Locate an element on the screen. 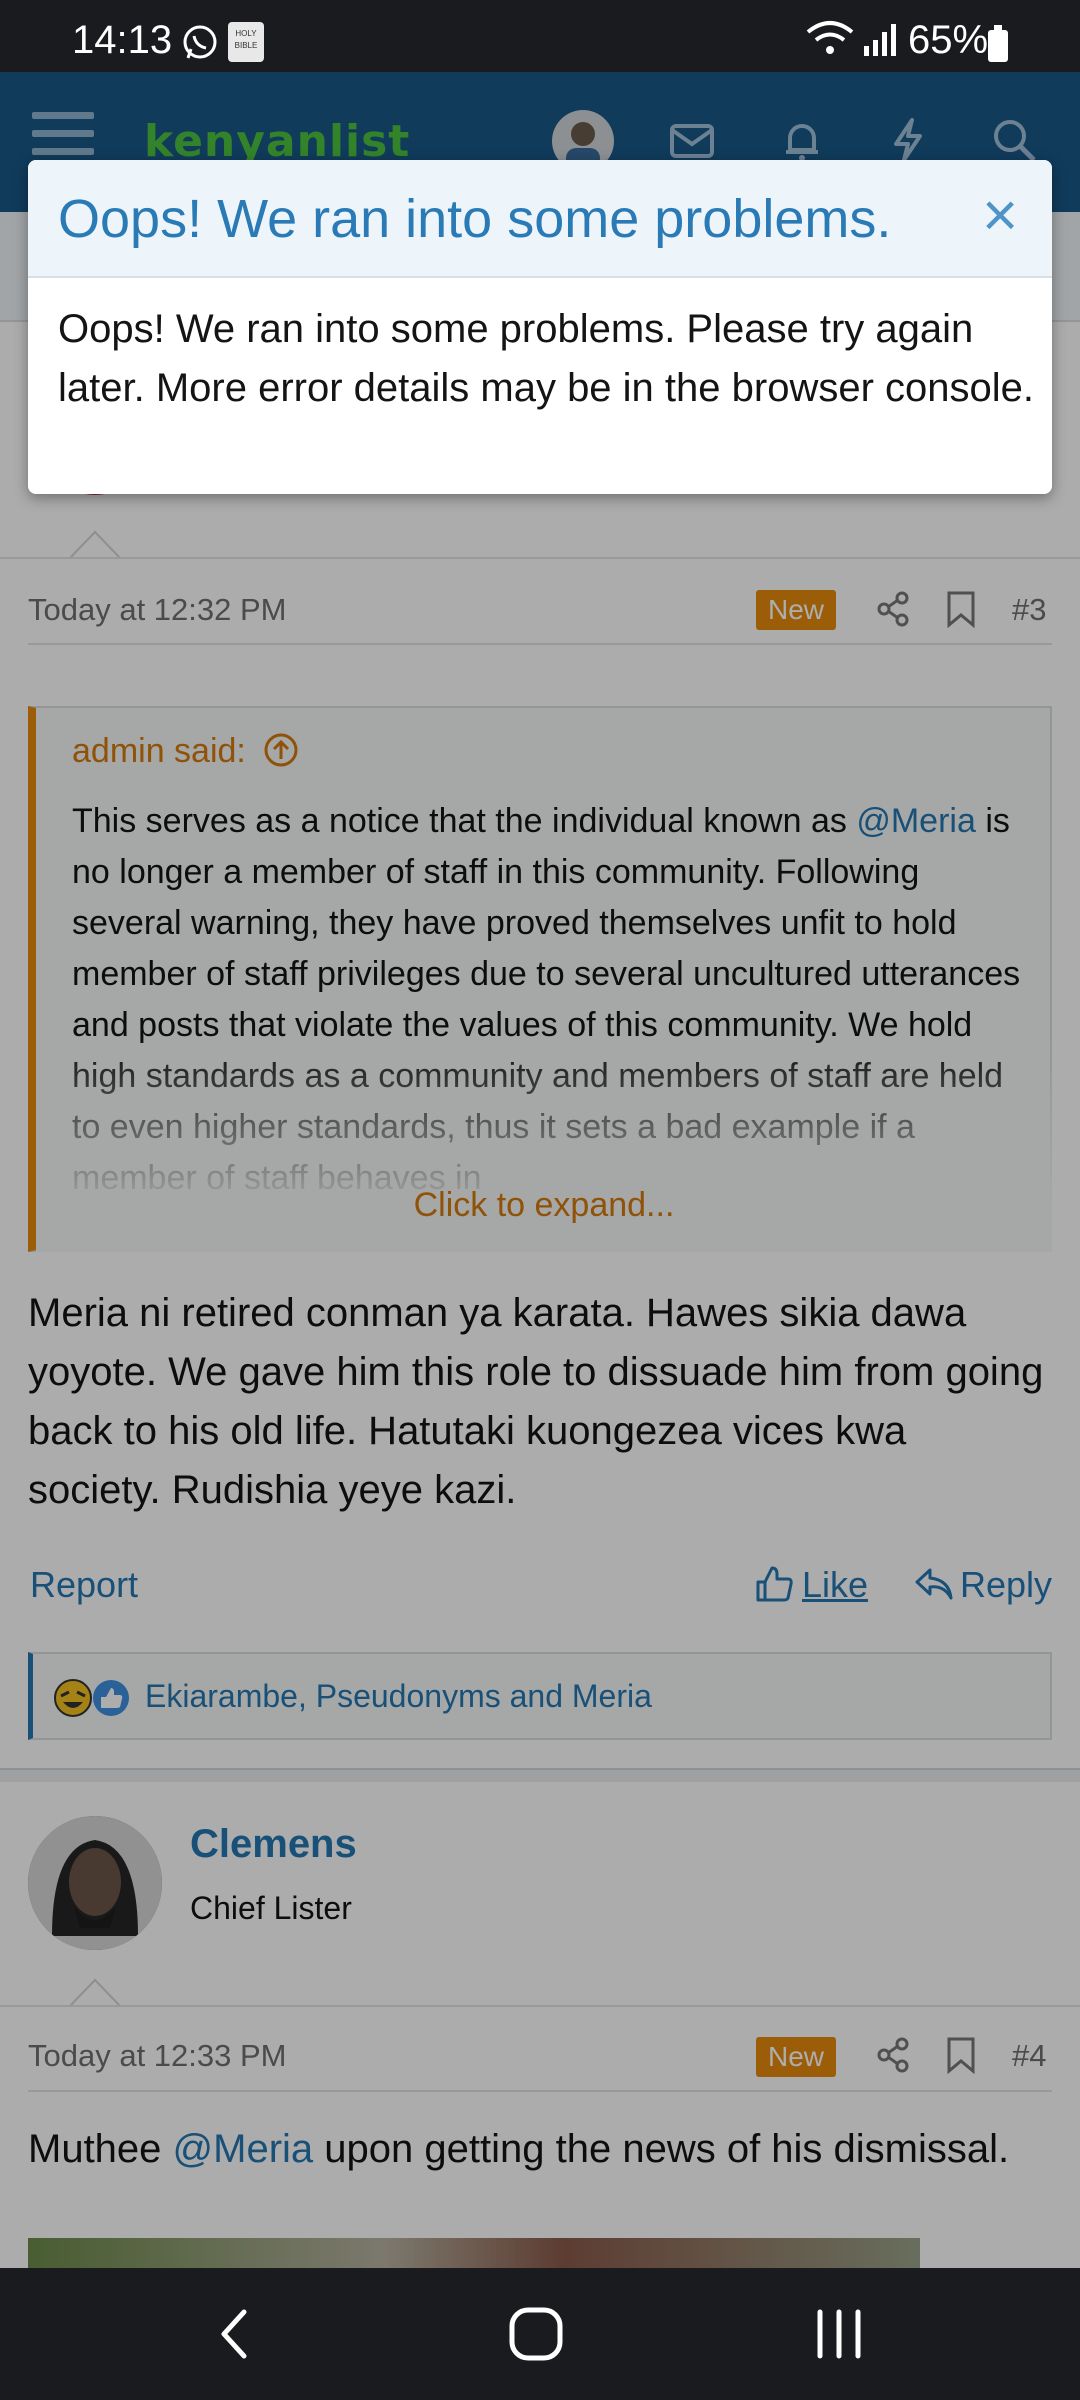 The image size is (1080, 2400). whatsapp-icon is located at coordinates (200, 42).